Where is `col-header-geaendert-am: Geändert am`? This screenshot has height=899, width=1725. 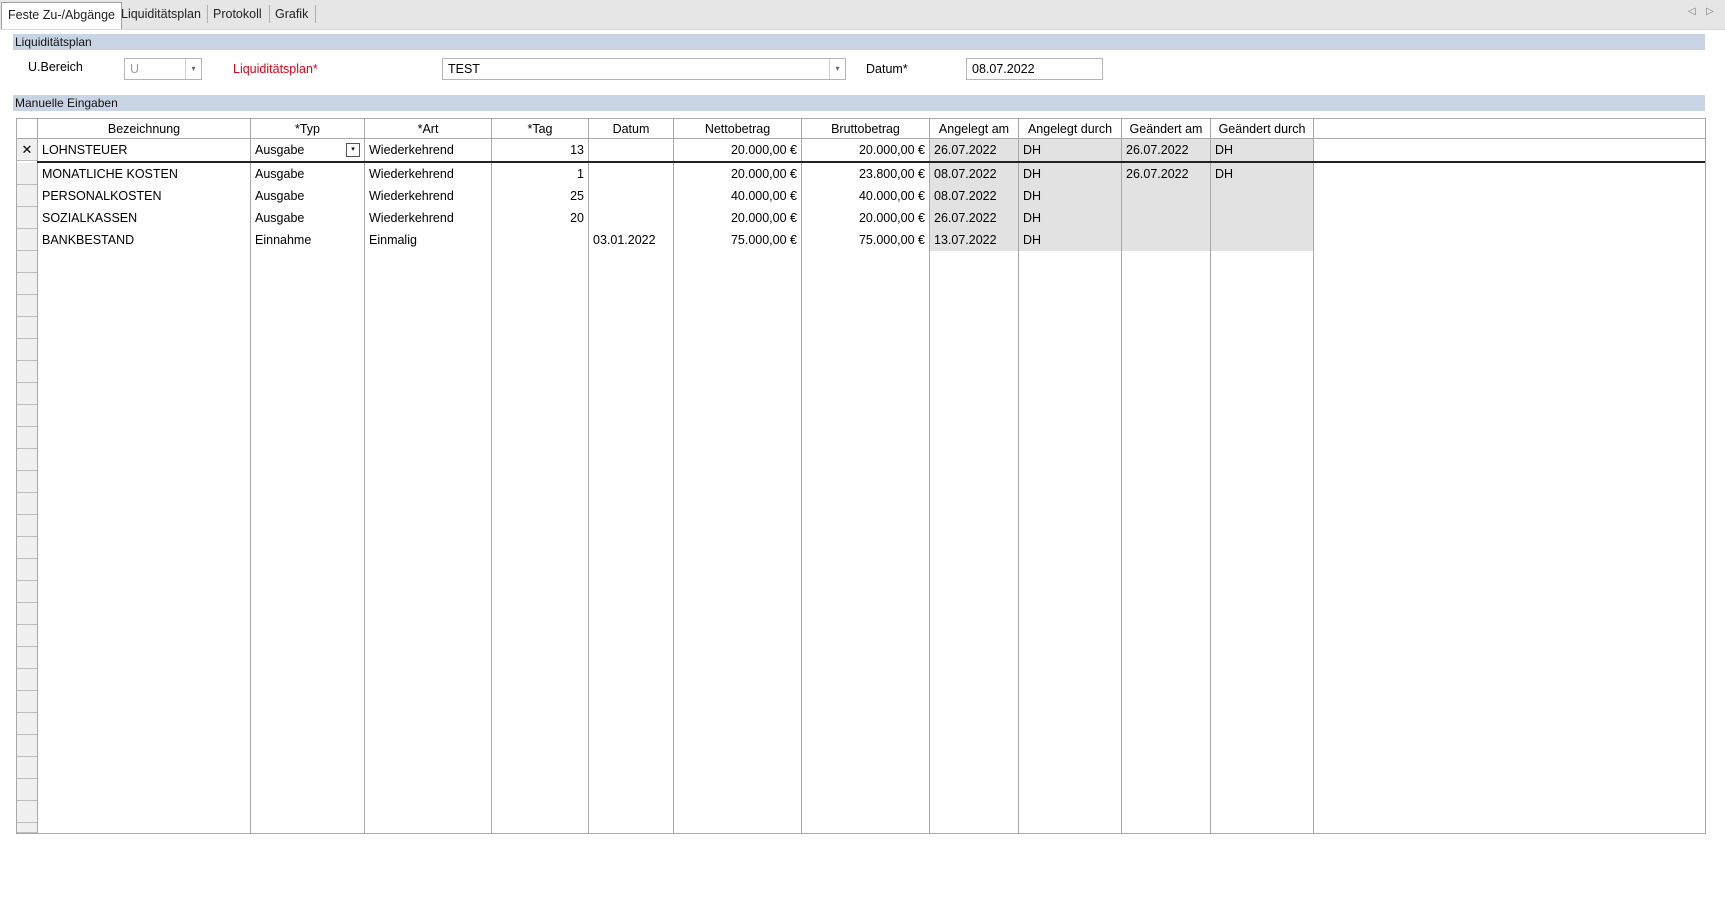
col-header-geaendert-am: Geändert am is located at coordinates (1166, 129).